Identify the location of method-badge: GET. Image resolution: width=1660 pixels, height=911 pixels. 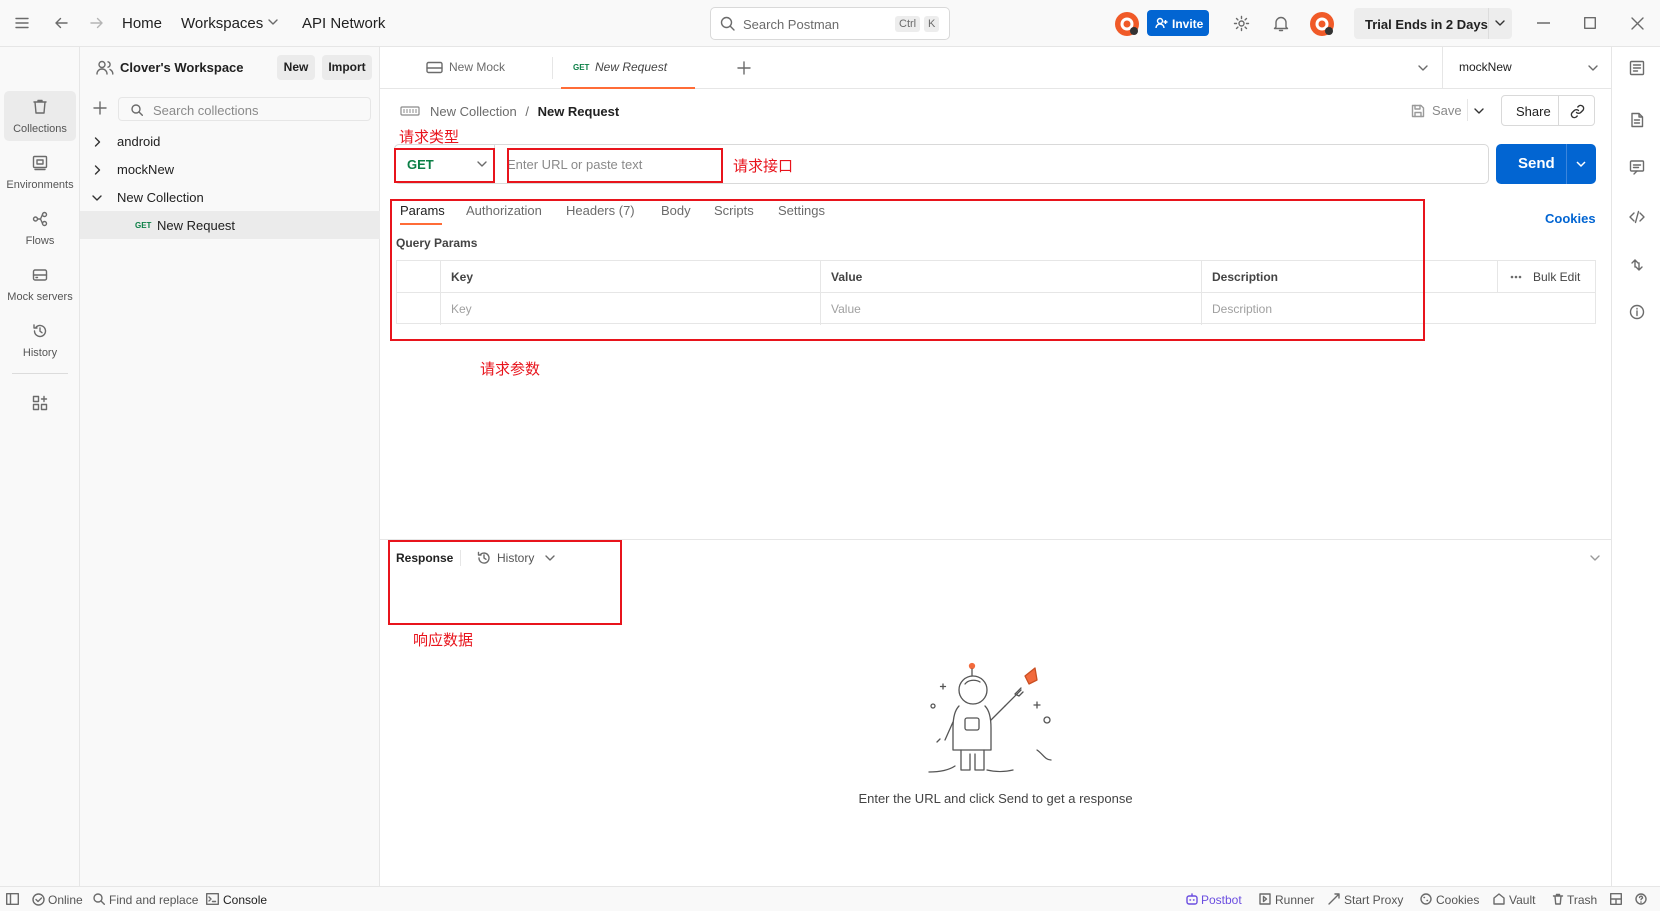
(581, 67).